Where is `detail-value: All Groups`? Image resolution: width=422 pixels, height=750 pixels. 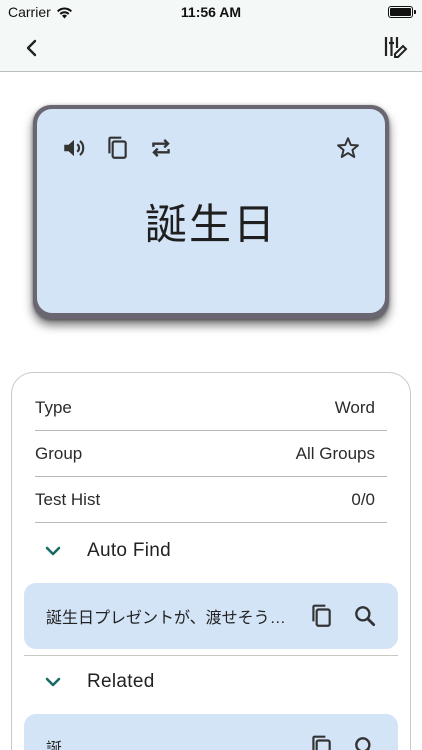 detail-value: All Groups is located at coordinates (335, 453).